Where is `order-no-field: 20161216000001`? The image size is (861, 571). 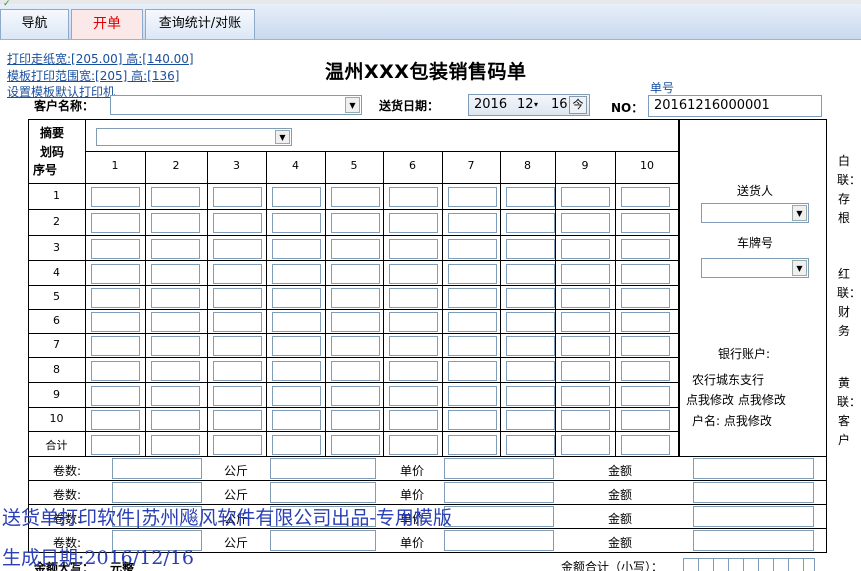
order-no-field: 20161216000001 is located at coordinates (735, 106).